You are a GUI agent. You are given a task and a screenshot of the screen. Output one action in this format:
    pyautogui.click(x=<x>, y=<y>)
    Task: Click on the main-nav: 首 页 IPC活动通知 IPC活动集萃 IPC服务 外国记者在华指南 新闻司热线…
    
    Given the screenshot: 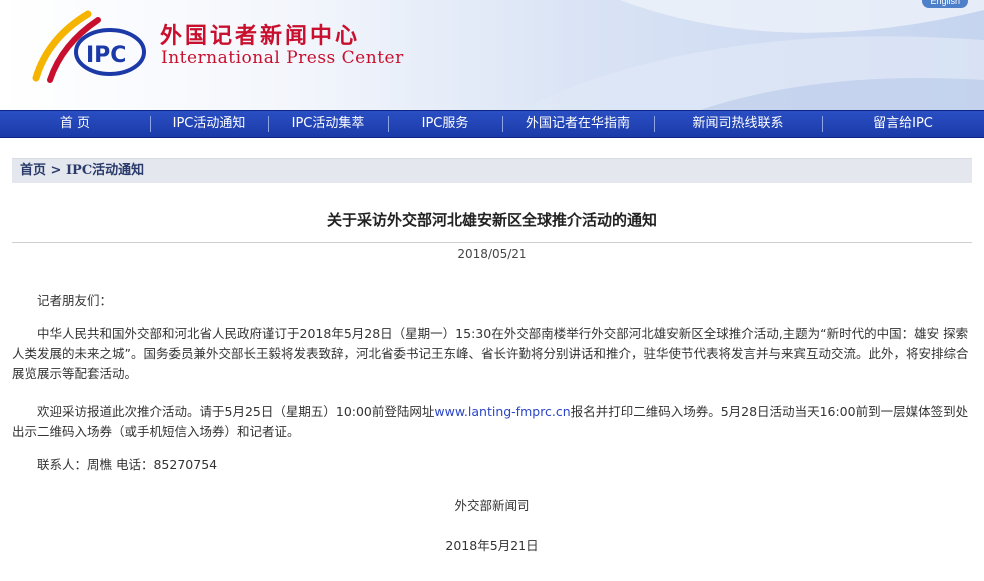 What is the action you would take?
    pyautogui.click(x=492, y=124)
    